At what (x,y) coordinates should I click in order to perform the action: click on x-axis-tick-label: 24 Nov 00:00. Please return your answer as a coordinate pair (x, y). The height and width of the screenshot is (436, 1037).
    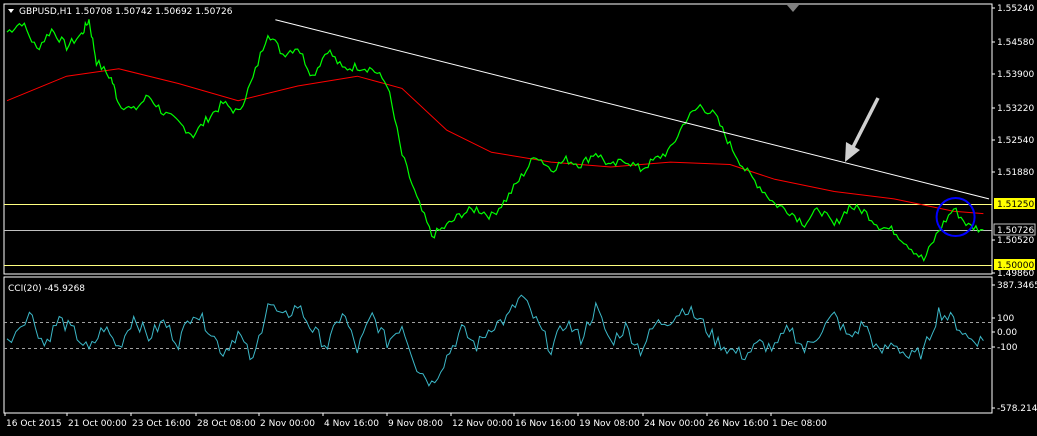
    Looking at the image, I should click on (674, 424).